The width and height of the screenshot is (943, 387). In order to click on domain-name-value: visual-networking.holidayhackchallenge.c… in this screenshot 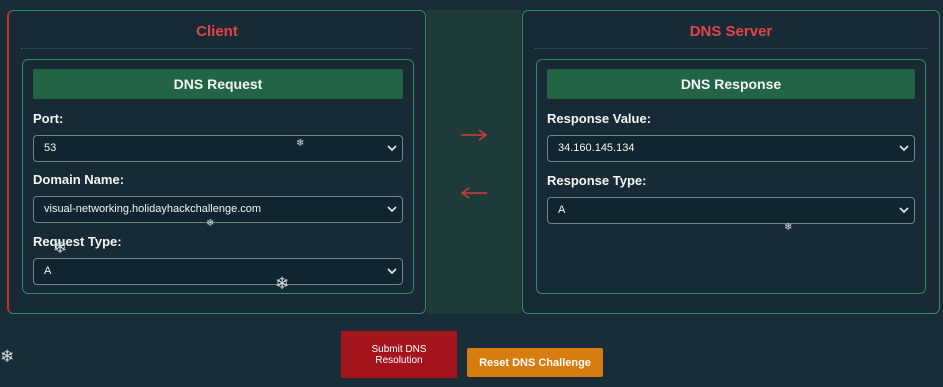, I will do `click(153, 209)`.